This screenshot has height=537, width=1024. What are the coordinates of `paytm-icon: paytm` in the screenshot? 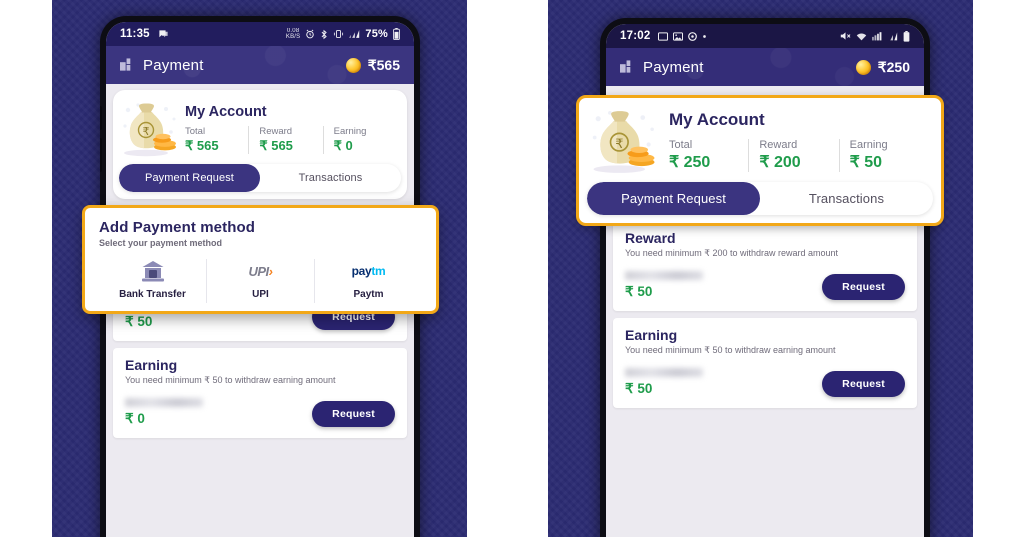 It's located at (368, 271).